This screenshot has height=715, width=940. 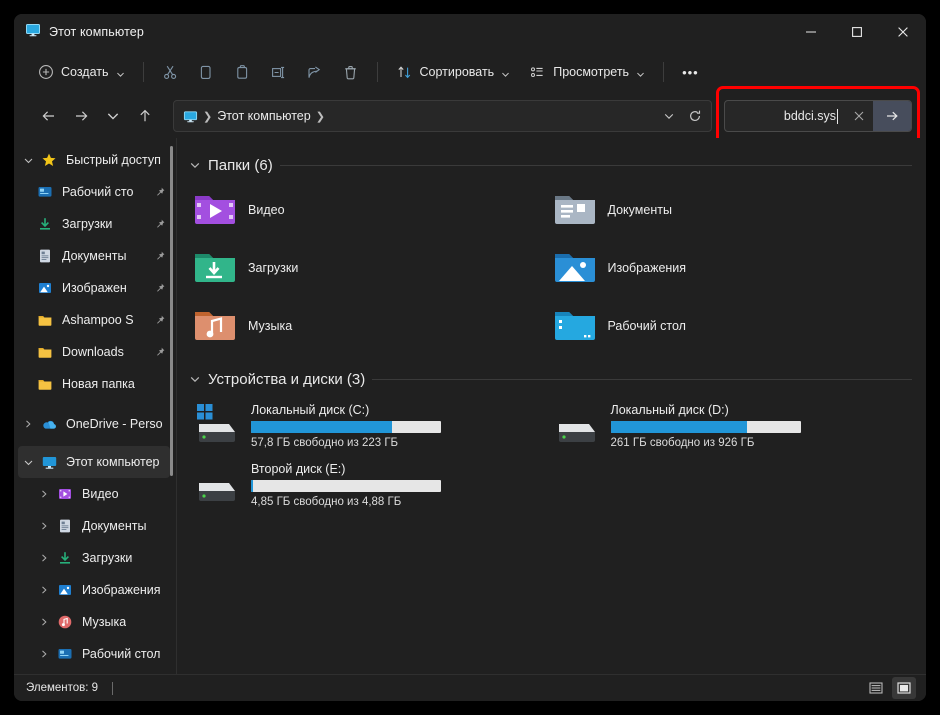 What do you see at coordinates (373, 210) in the screenshot?
I see `folder-item: Видео` at bounding box center [373, 210].